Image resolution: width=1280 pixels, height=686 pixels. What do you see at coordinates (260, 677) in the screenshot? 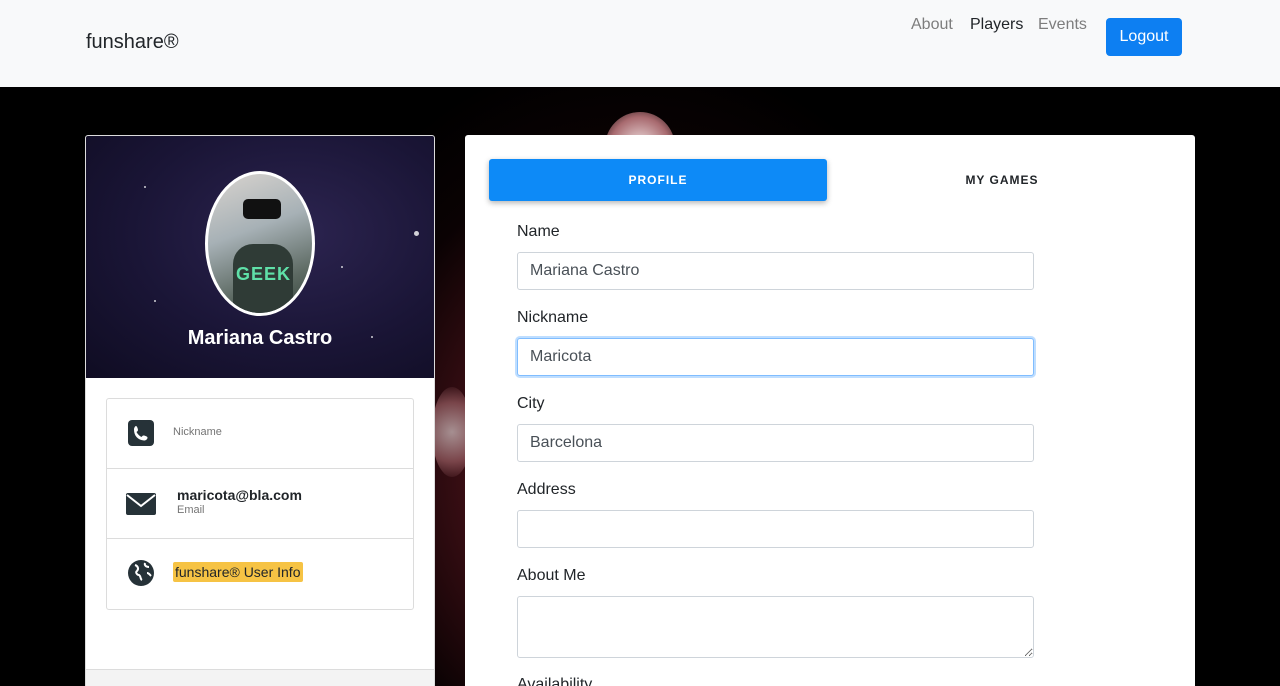
I see `profile-card-footer` at bounding box center [260, 677].